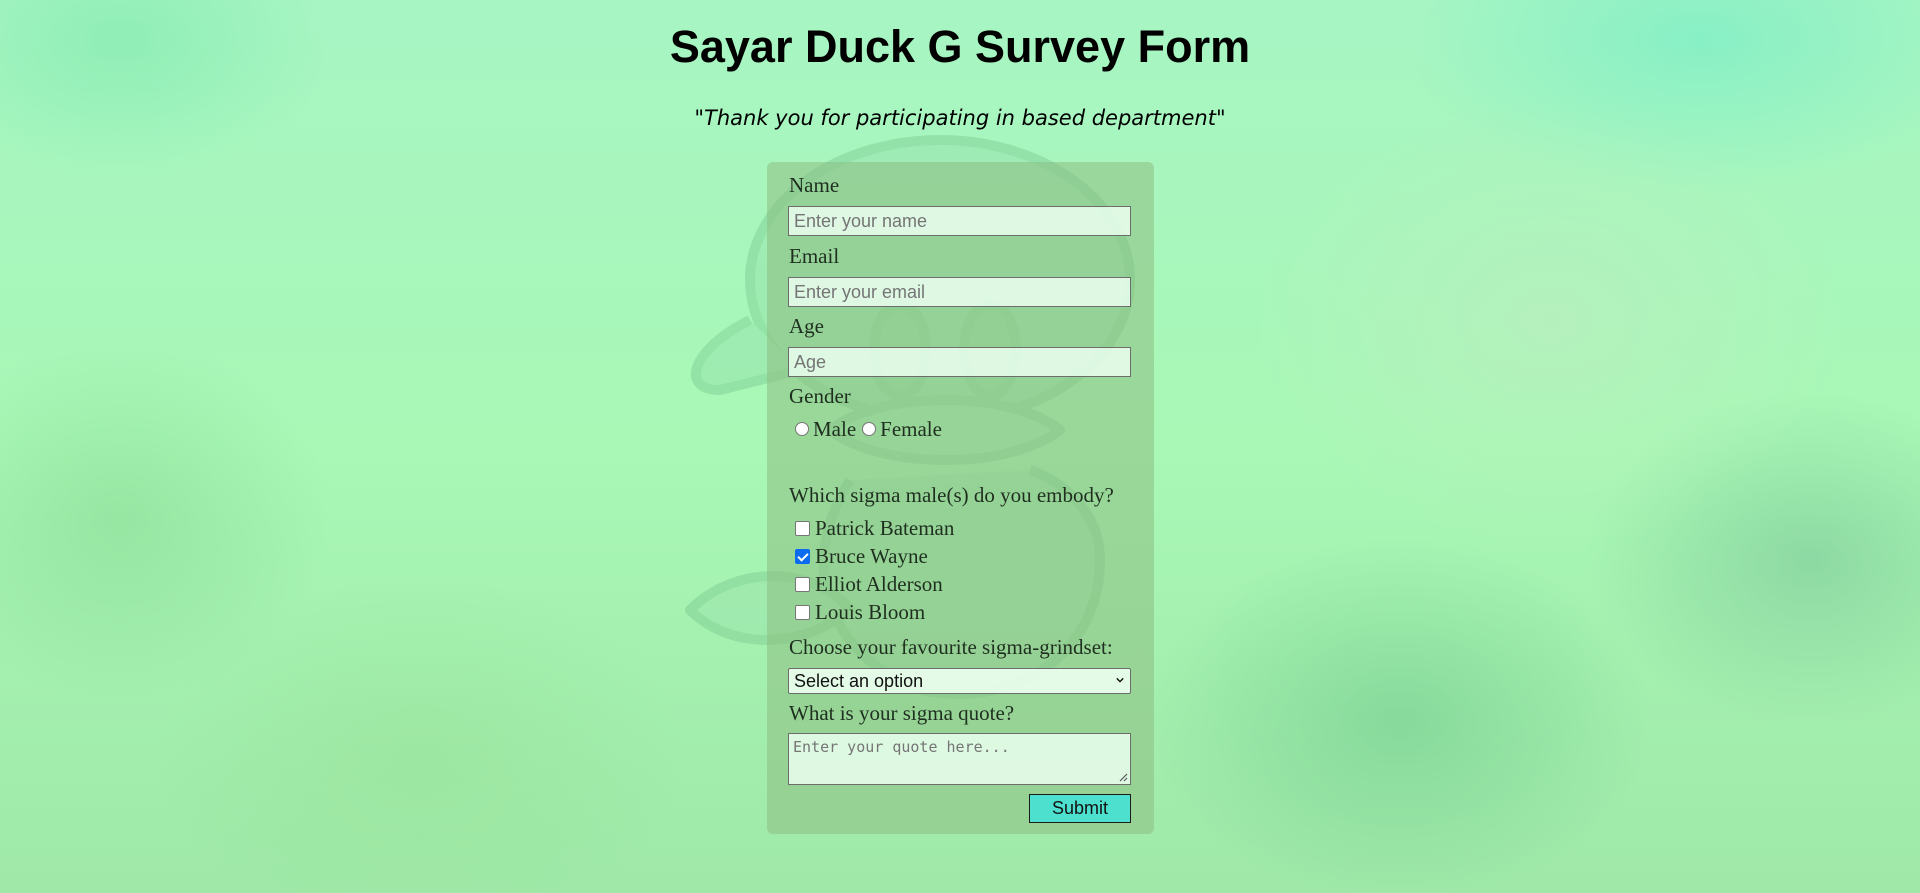 Image resolution: width=1920 pixels, height=893 pixels. I want to click on page-title: Sayar Duck G Survey Form, so click(960, 46).